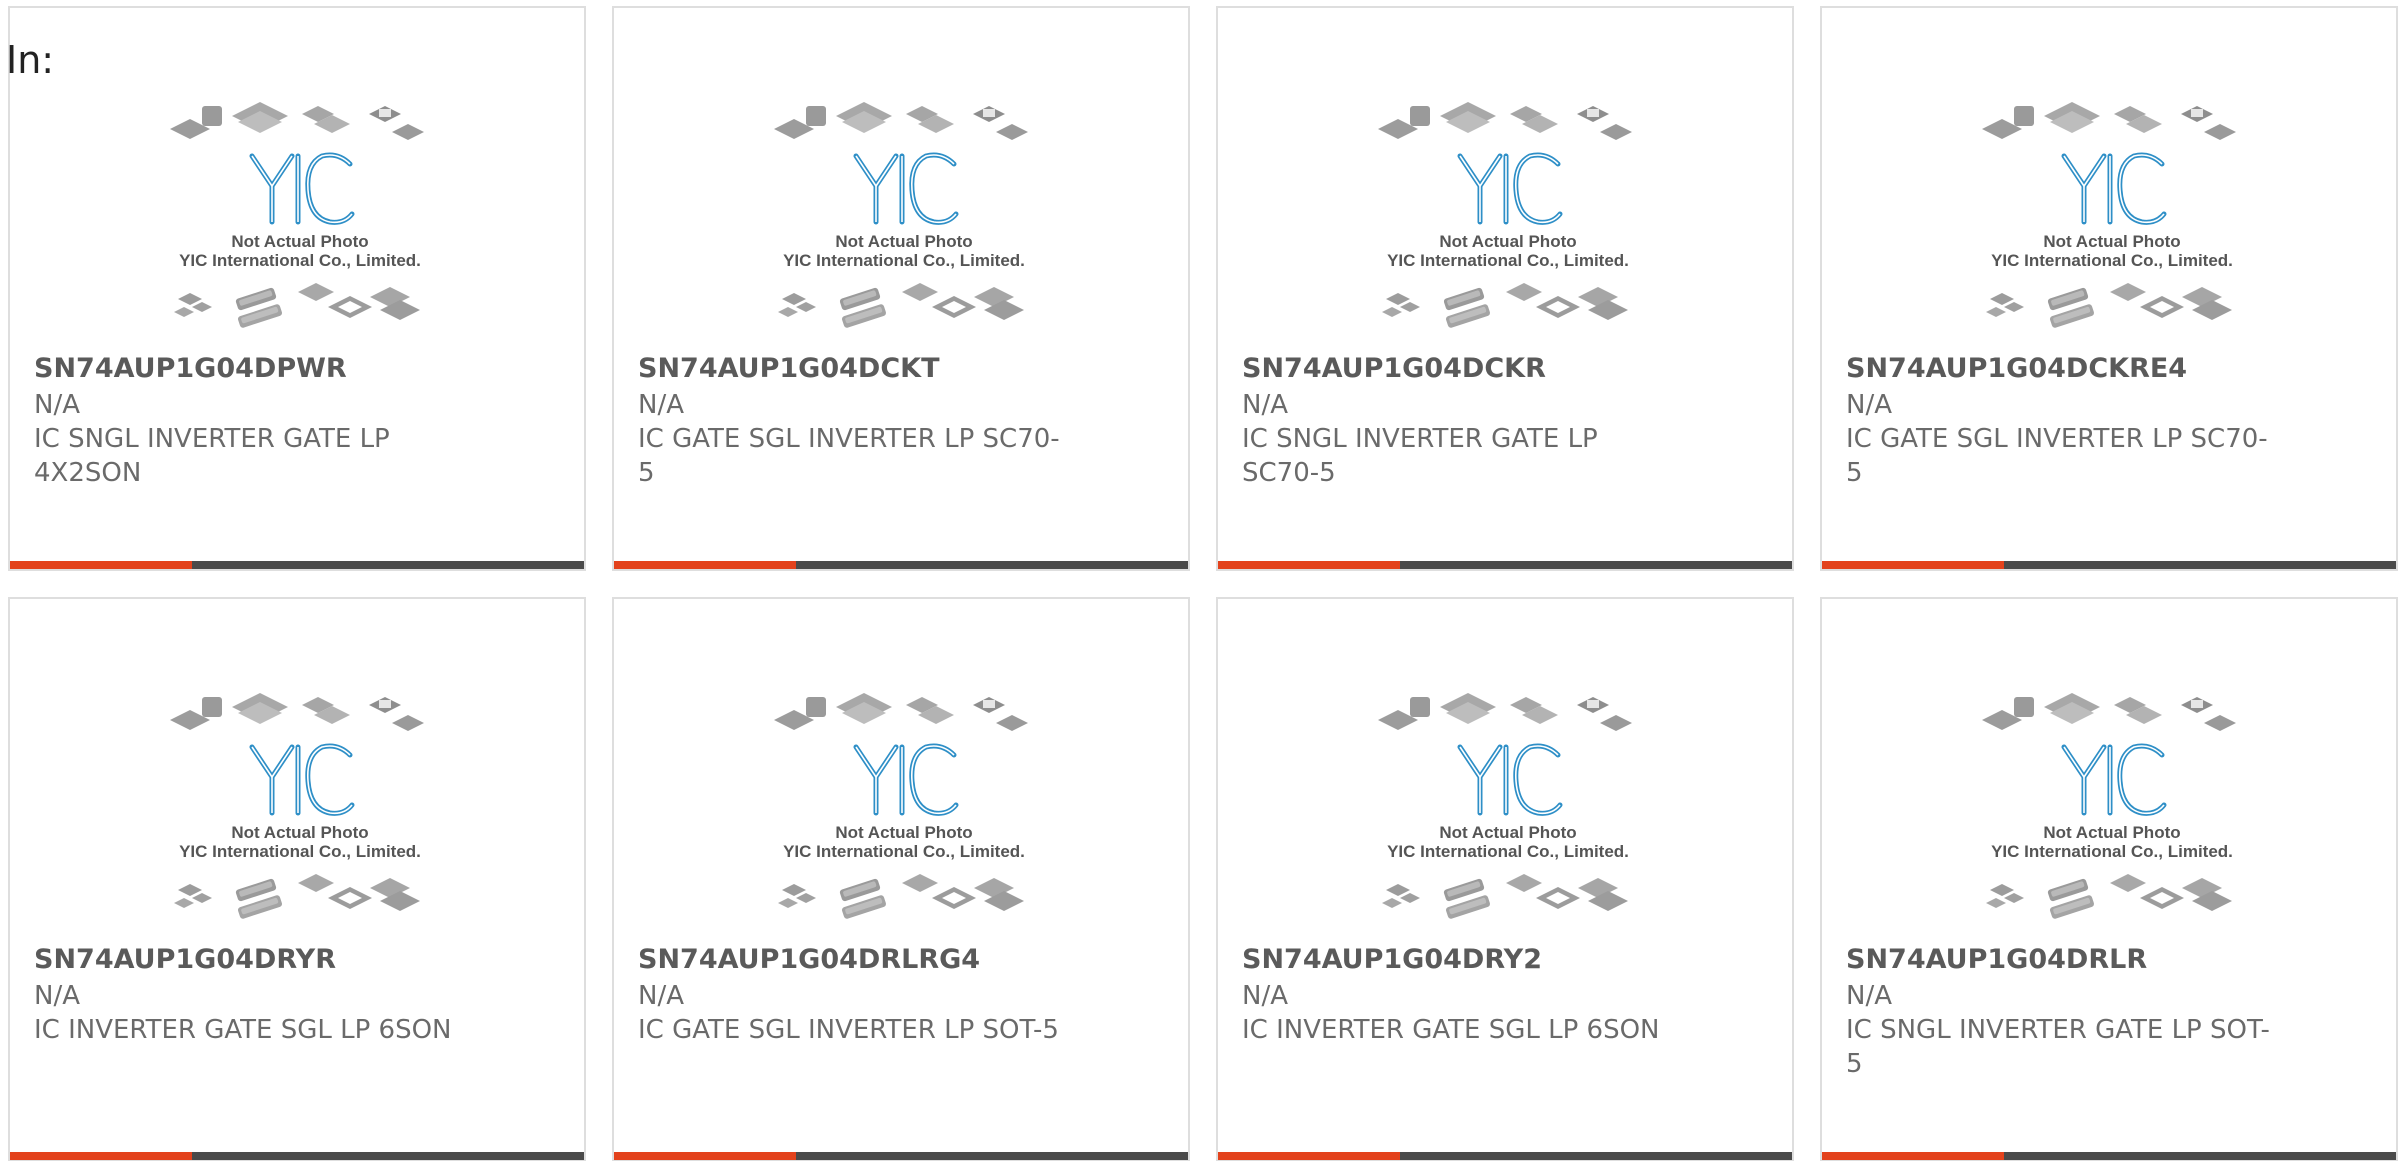 The width and height of the screenshot is (2400, 1161). Describe the element at coordinates (1392, 960) in the screenshot. I see `part-number-link: SN74AUP1G04DRY2` at that location.